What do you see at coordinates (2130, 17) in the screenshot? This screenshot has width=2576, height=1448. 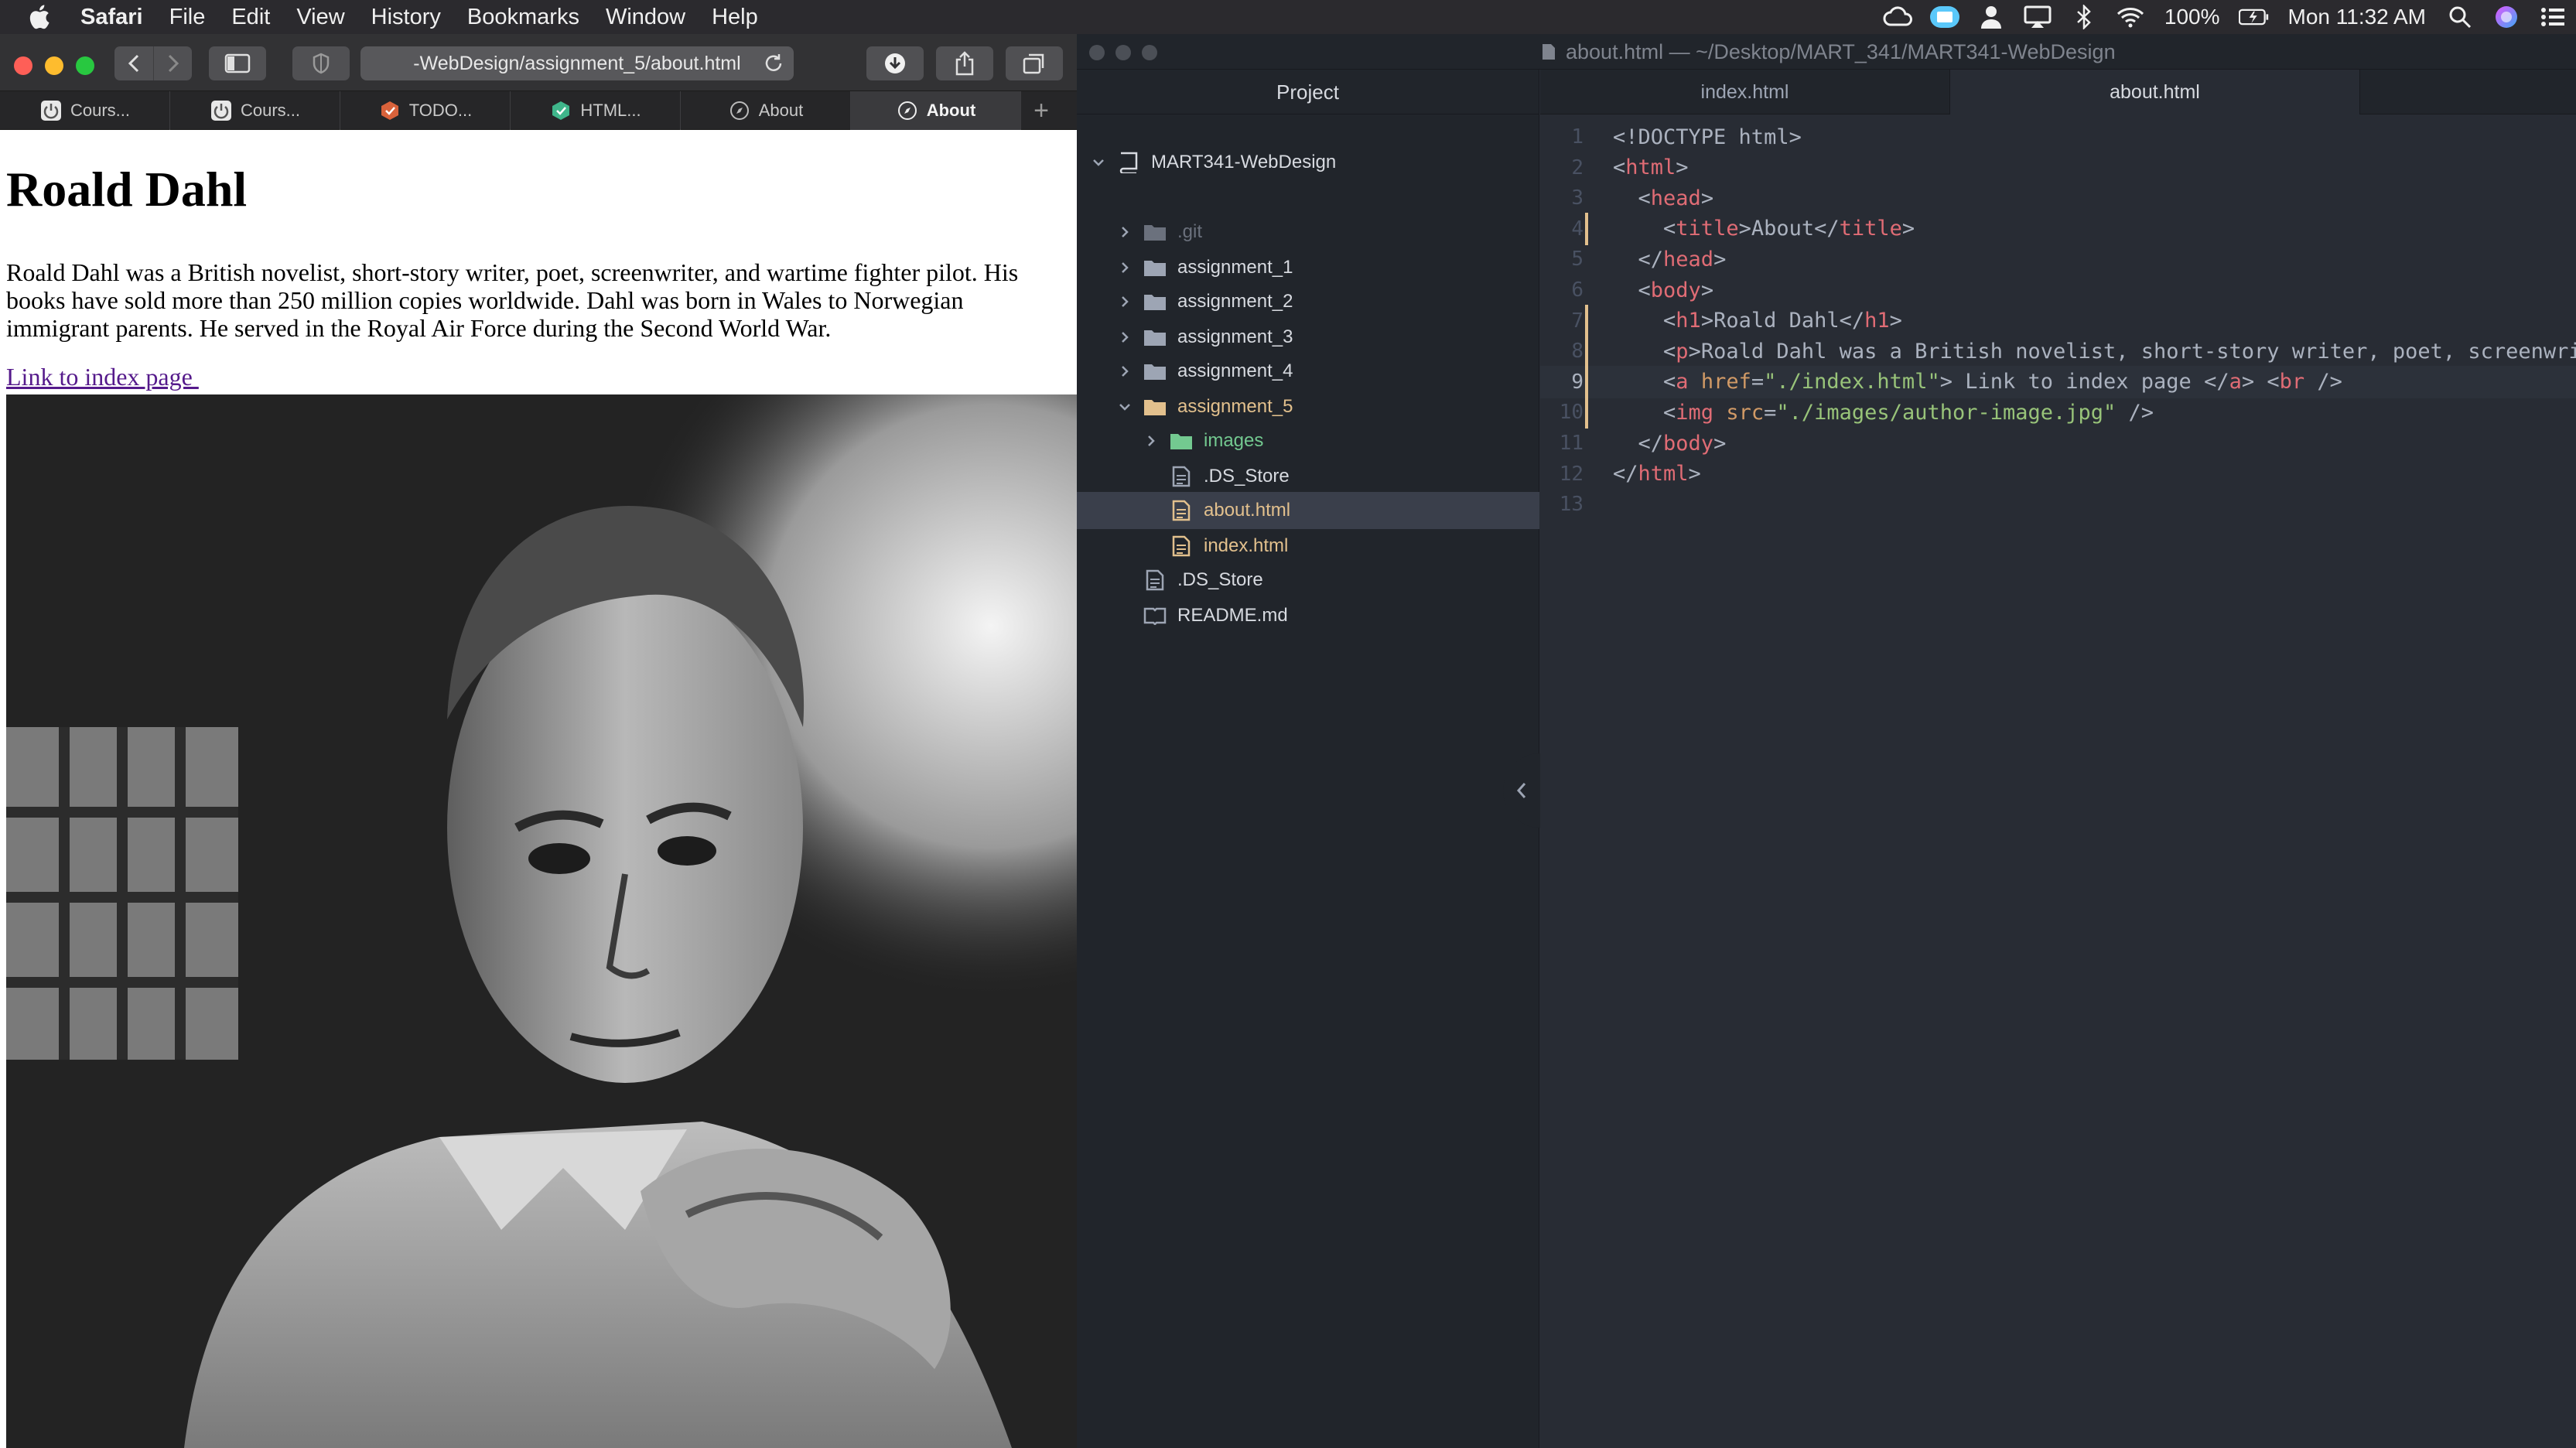 I see `wifi-icon` at bounding box center [2130, 17].